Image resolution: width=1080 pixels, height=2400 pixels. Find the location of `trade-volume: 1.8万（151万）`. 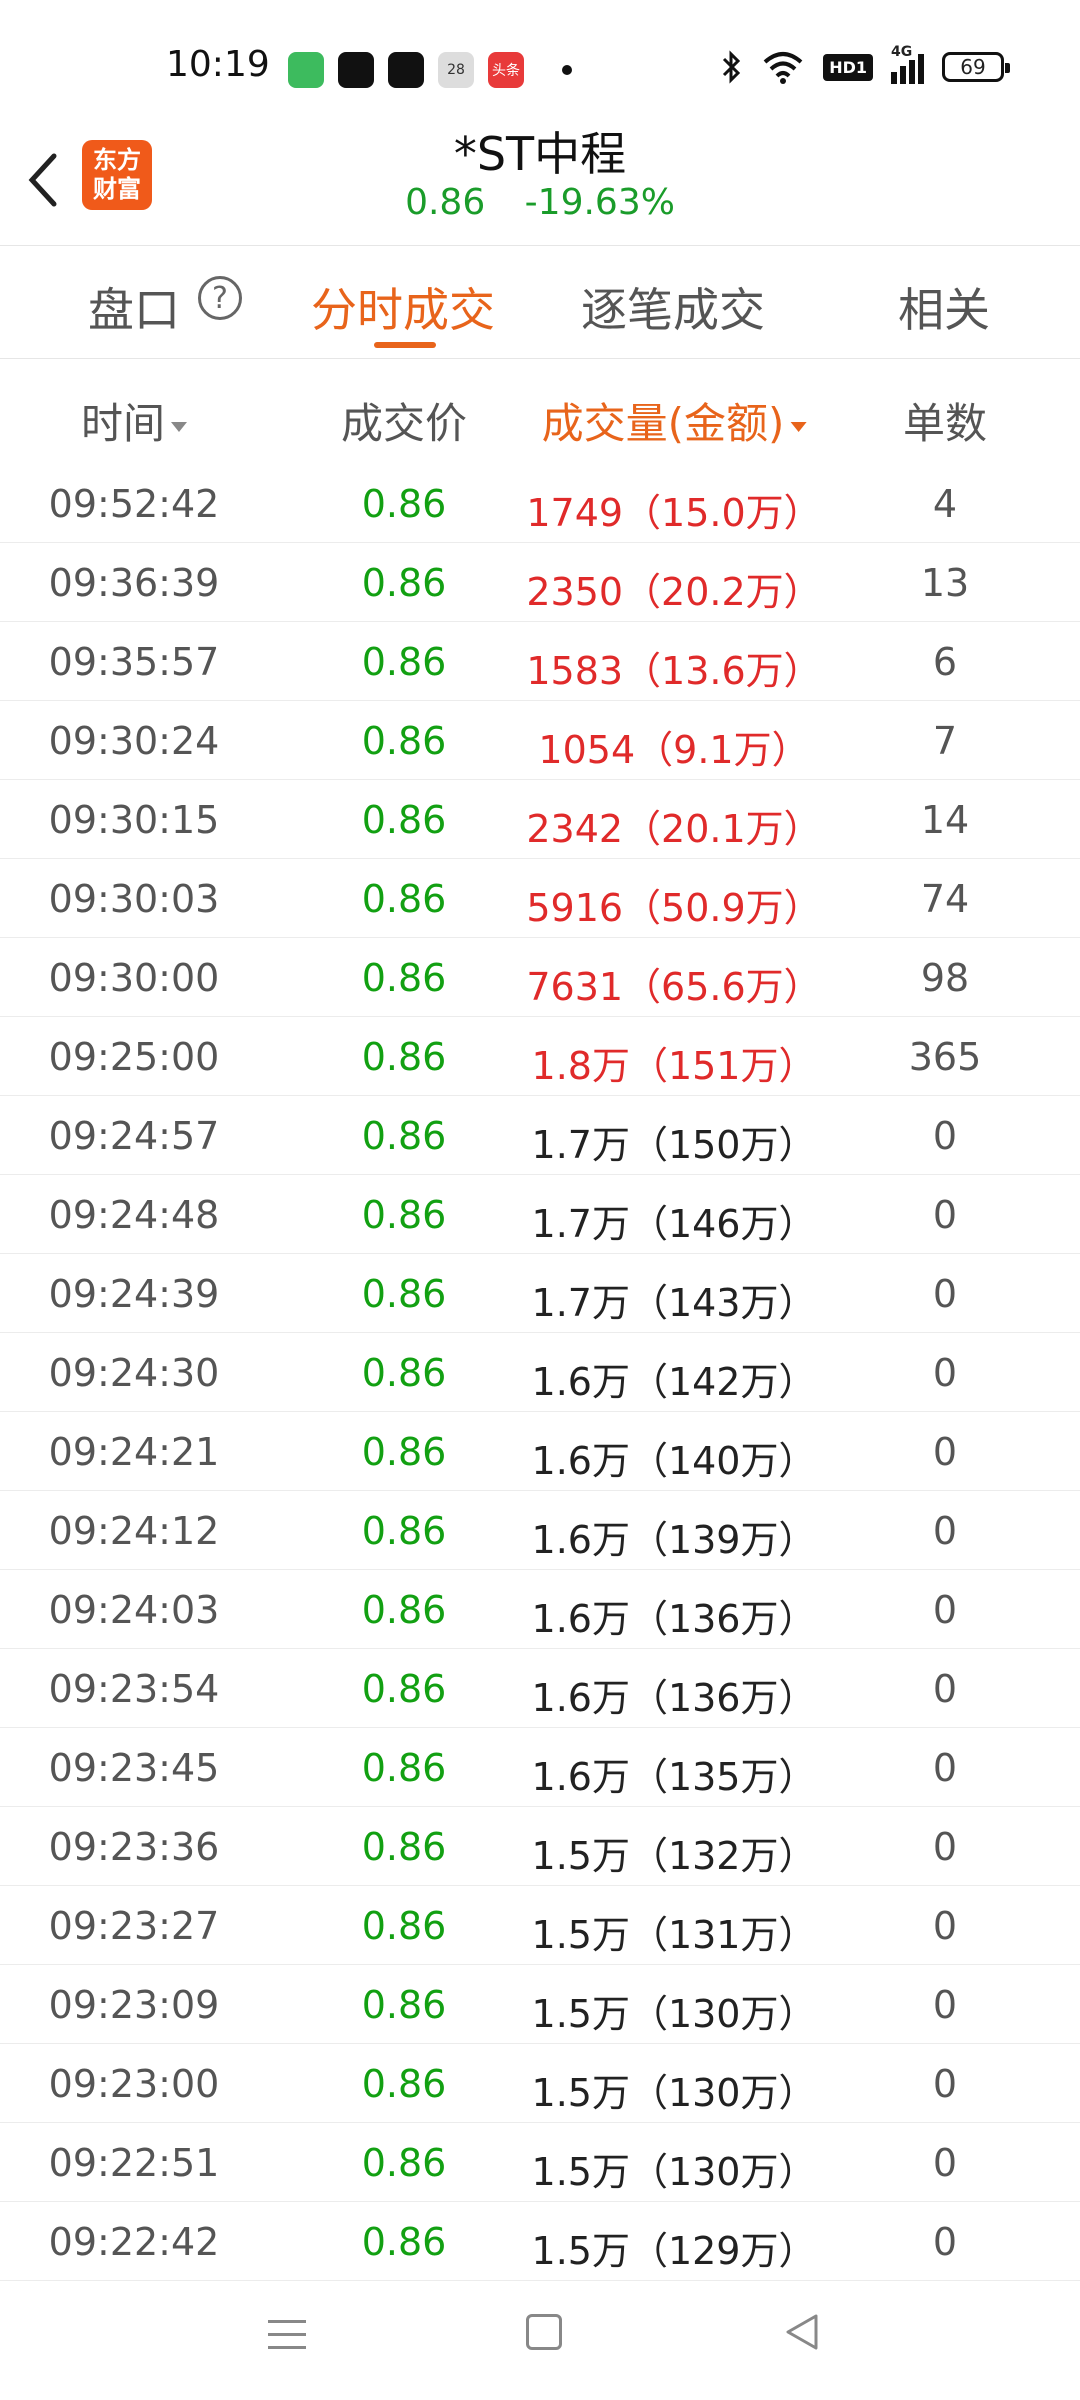

trade-volume: 1.8万（151万） is located at coordinates (674, 1066).